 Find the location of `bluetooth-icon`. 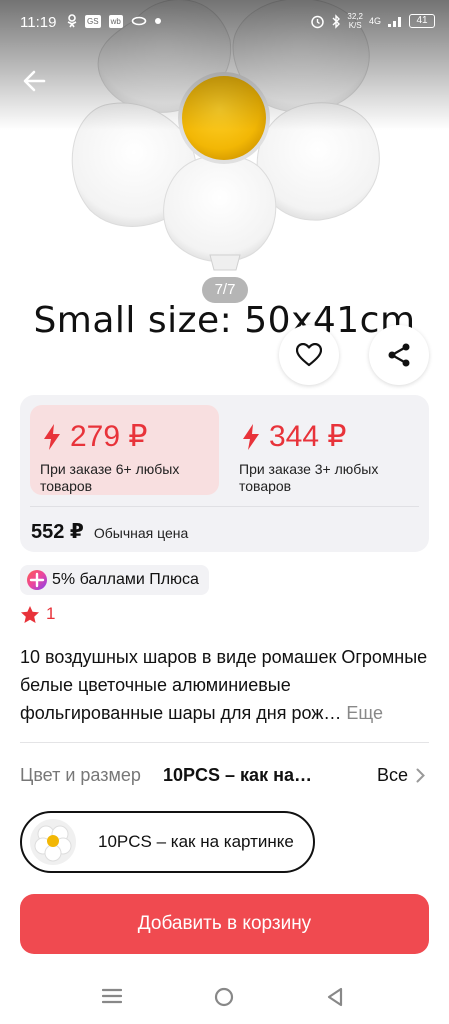

bluetooth-icon is located at coordinates (336, 21).